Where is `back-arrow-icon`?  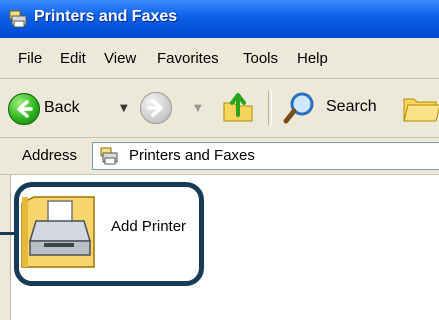
back-arrow-icon is located at coordinates (24, 109).